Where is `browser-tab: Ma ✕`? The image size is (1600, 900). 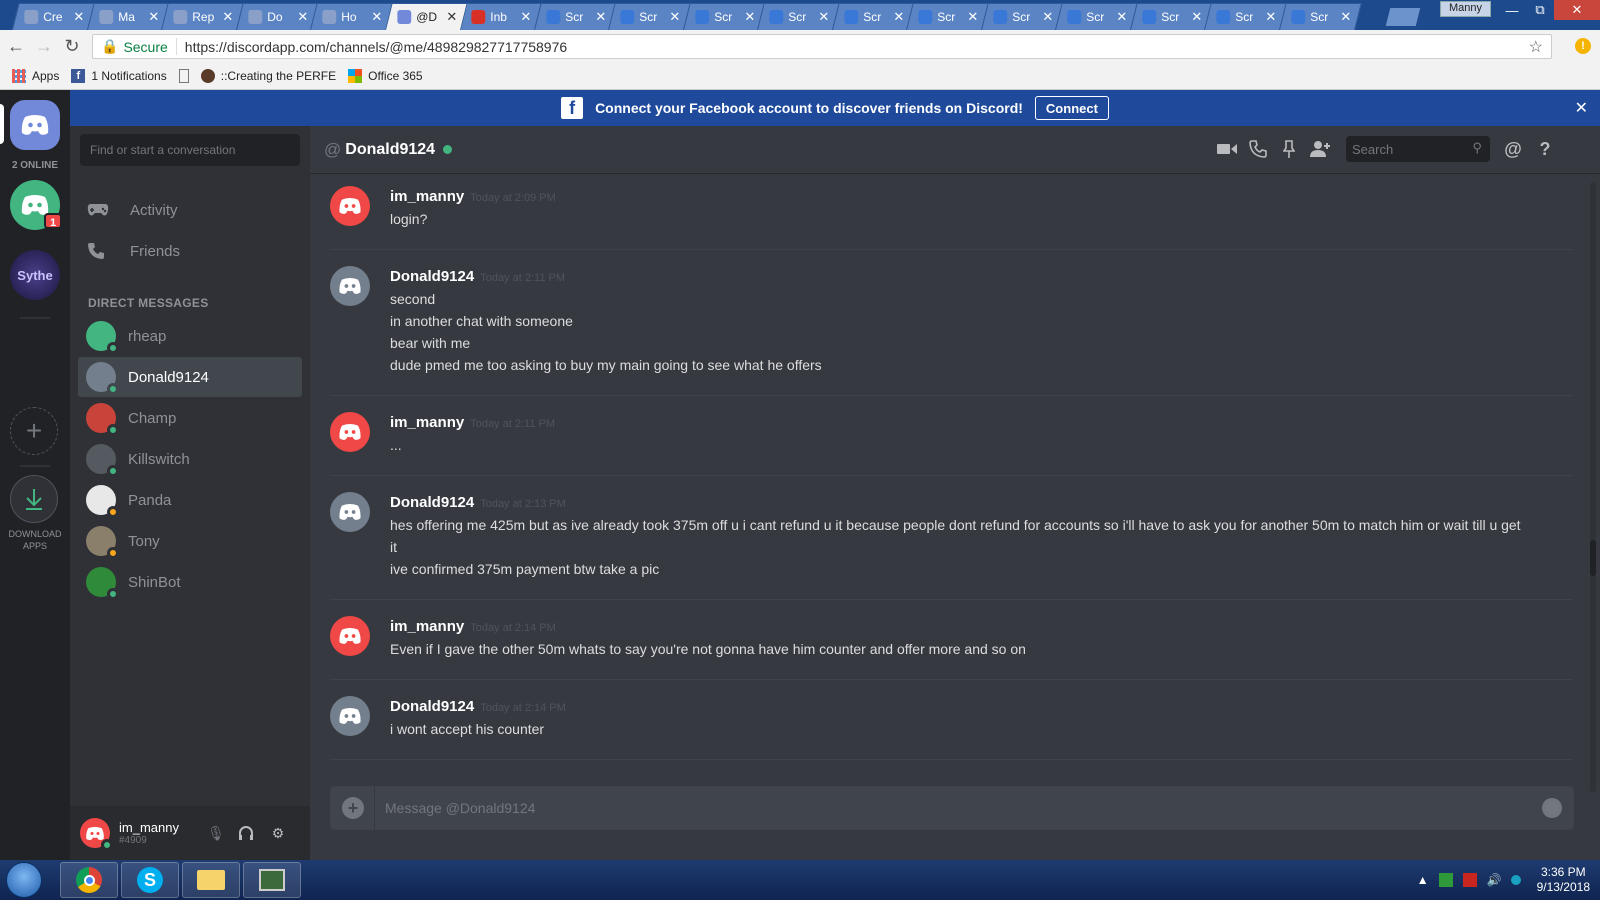
browser-tab: Ma ✕ is located at coordinates (128, 16).